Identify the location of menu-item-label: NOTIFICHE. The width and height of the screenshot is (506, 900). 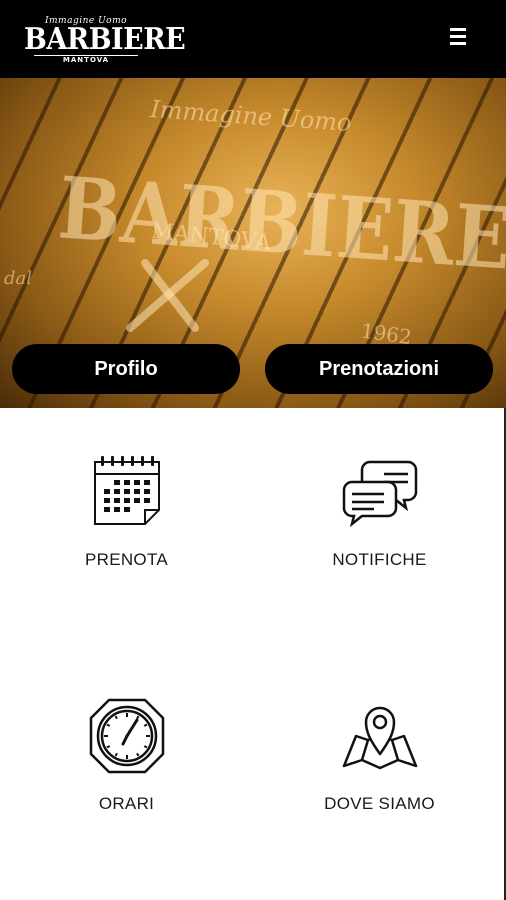
(379, 559).